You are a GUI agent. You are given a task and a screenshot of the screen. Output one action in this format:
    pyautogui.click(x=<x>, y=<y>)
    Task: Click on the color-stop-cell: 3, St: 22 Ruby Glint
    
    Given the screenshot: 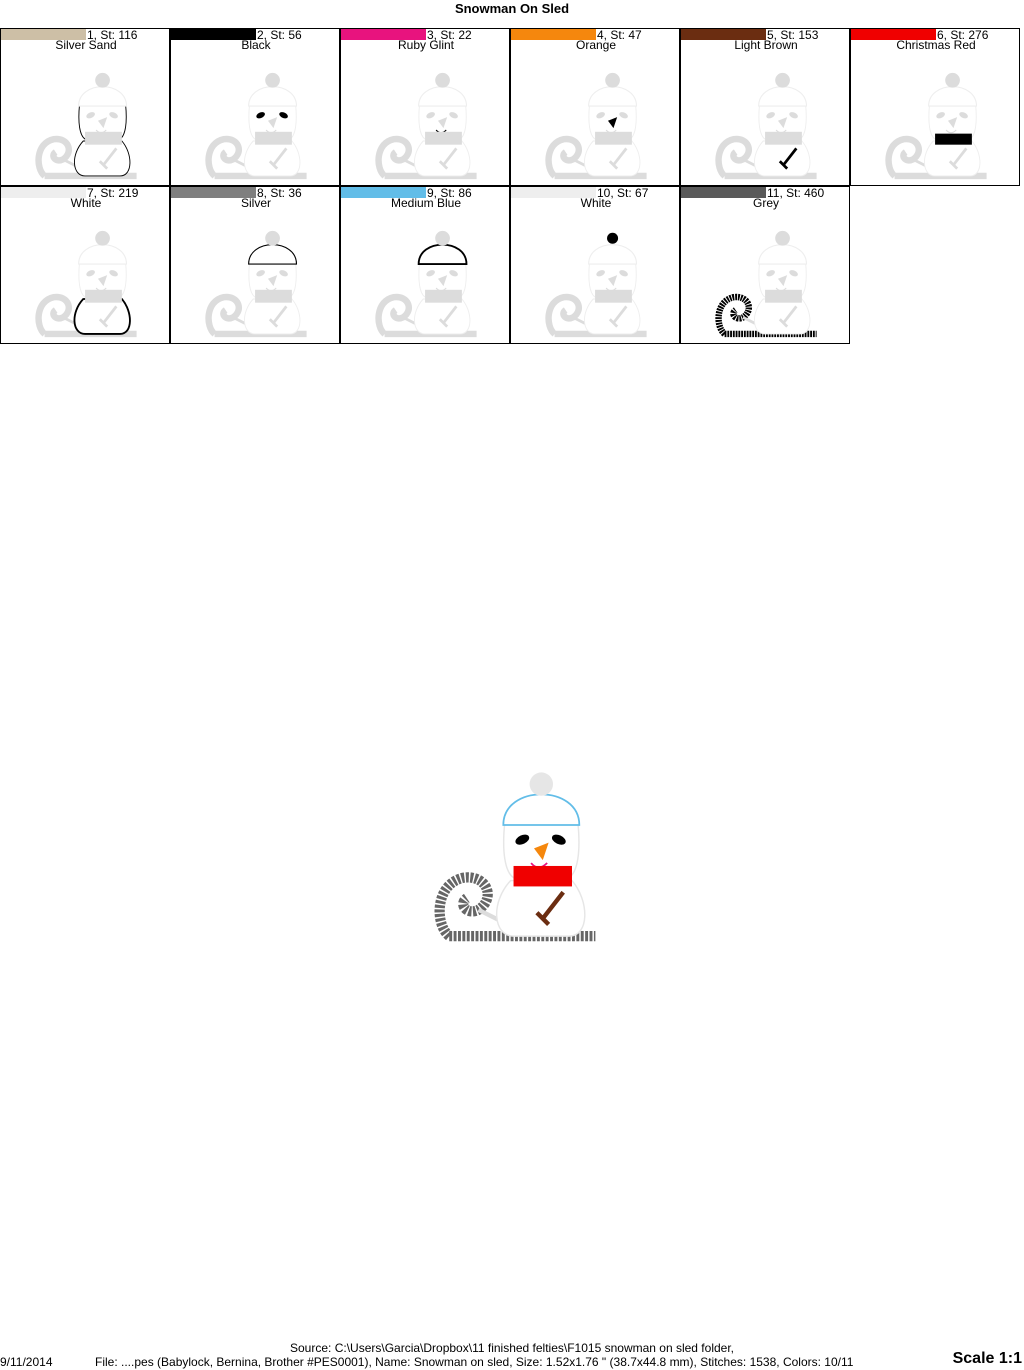 What is the action you would take?
    pyautogui.click(x=425, y=107)
    